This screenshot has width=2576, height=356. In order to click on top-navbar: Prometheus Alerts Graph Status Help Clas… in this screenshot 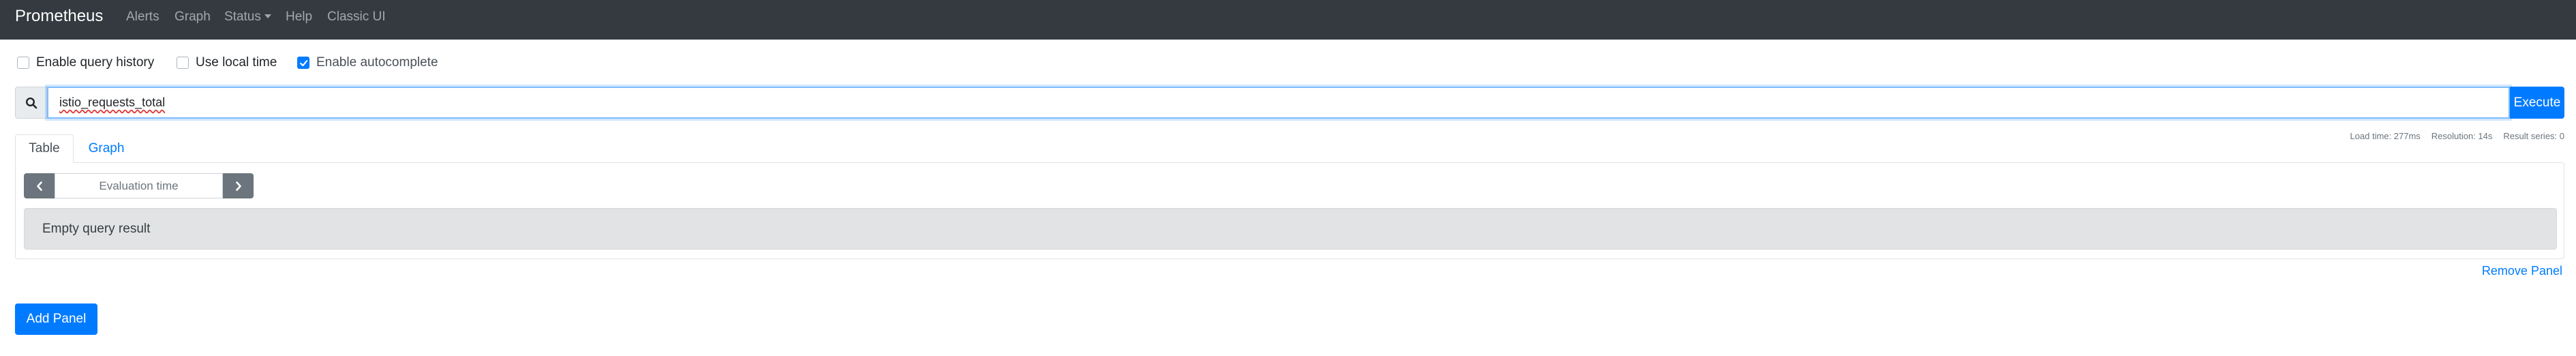, I will do `click(1288, 20)`.